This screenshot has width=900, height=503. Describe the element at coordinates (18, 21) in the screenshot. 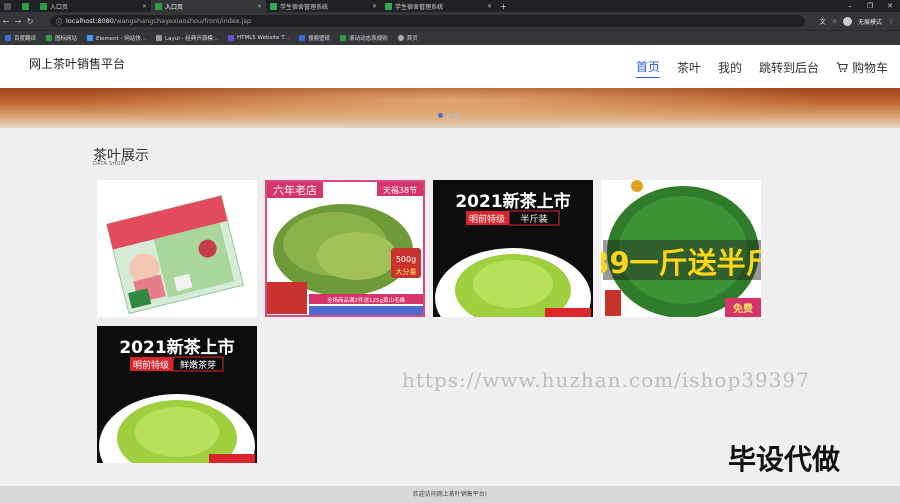

I see `forward-icon: →` at that location.